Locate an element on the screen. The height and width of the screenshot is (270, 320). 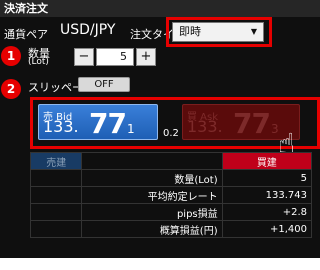
row-label: 数量(Lot) is located at coordinates (152, 178).